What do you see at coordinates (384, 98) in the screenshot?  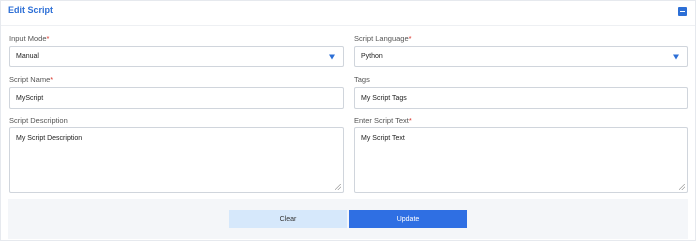 I see `tags-value: My Script Tags` at bounding box center [384, 98].